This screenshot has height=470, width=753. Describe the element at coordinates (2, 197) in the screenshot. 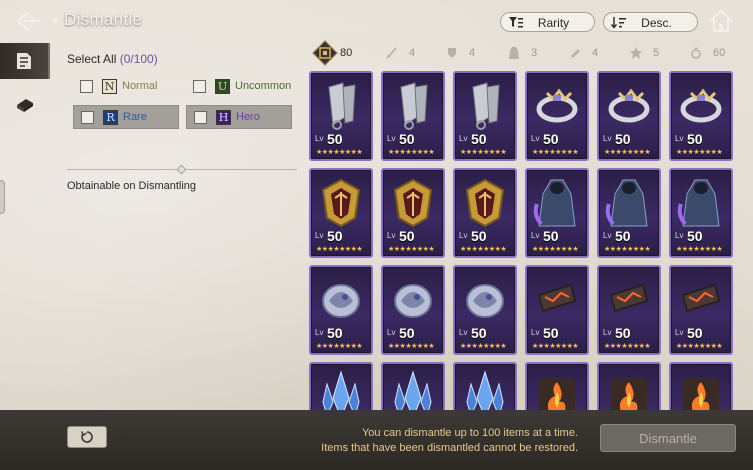

I see `side-drawer-handle` at that location.